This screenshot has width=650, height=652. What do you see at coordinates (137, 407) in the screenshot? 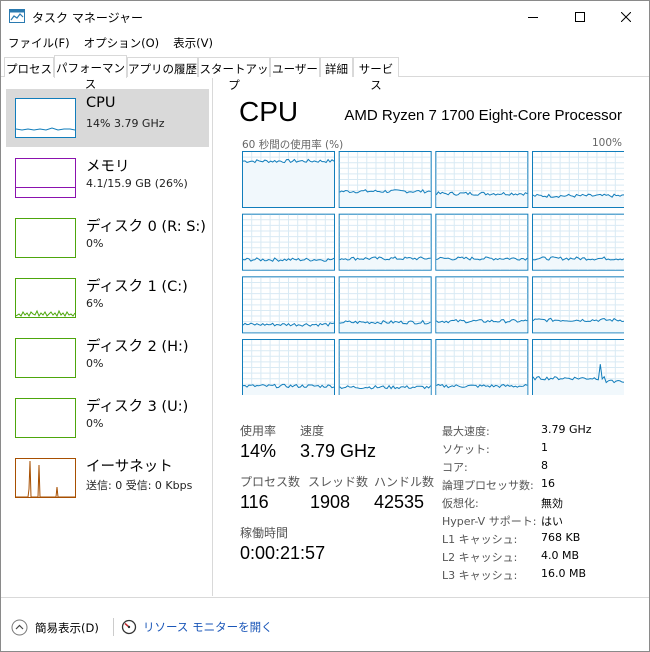
I see `sidebar-disk3-name: ディスク 3 (U:)` at bounding box center [137, 407].